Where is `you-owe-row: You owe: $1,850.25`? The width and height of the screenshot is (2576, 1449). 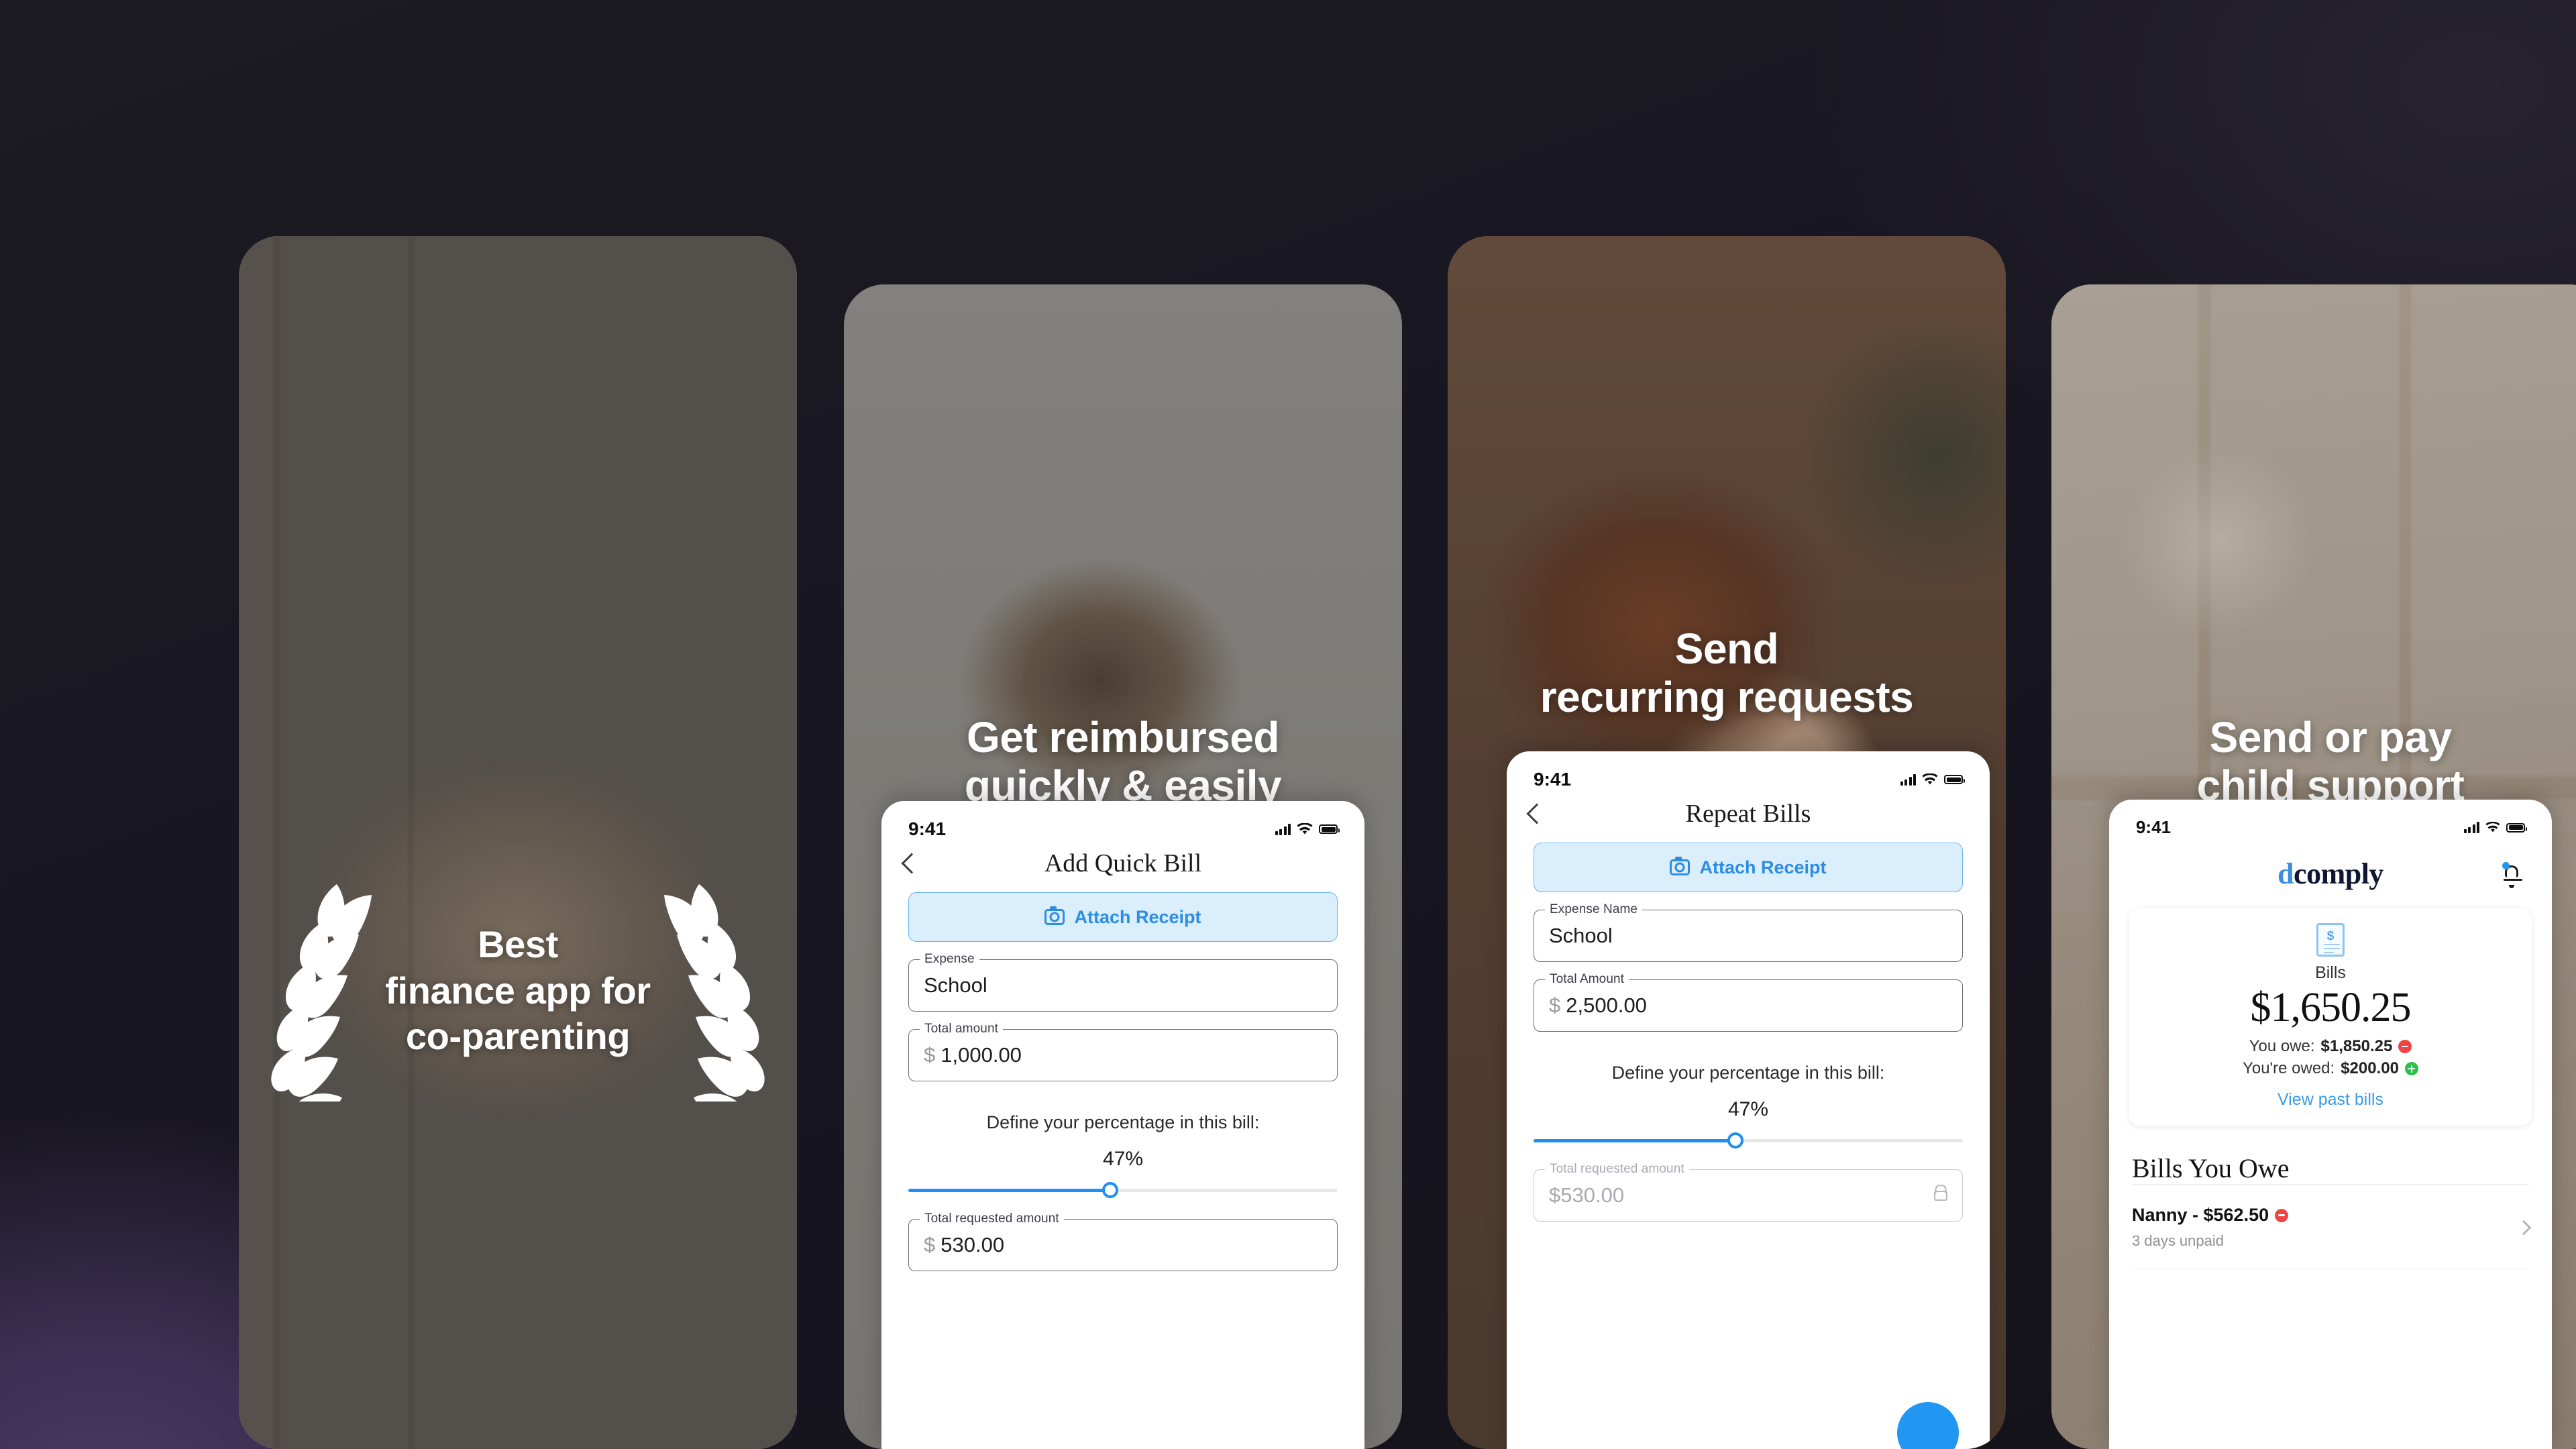
you-owe-row: You owe: $1,850.25 is located at coordinates (2330, 1046).